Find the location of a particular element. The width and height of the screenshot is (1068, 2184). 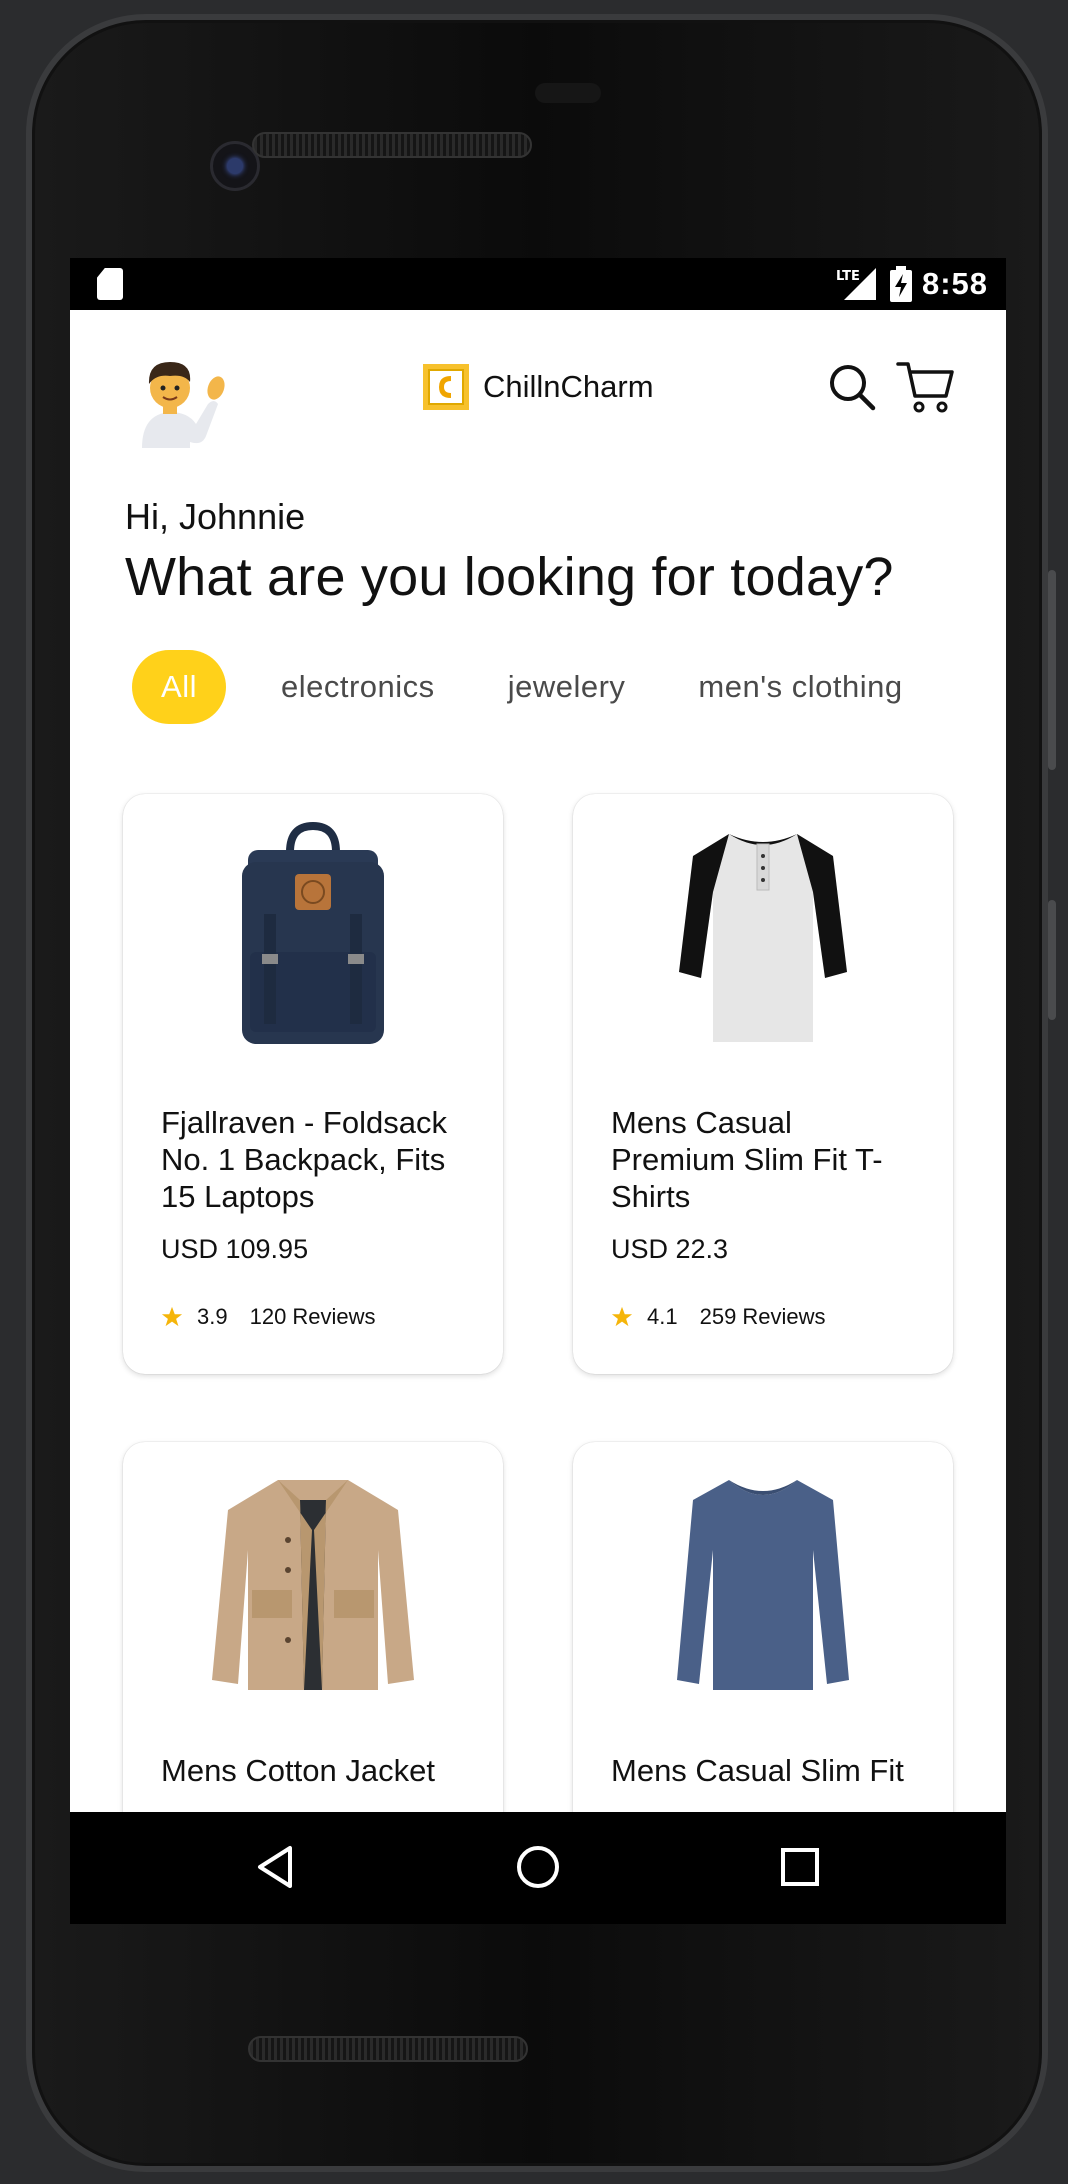

tab-all: All is located at coordinates (179, 687).